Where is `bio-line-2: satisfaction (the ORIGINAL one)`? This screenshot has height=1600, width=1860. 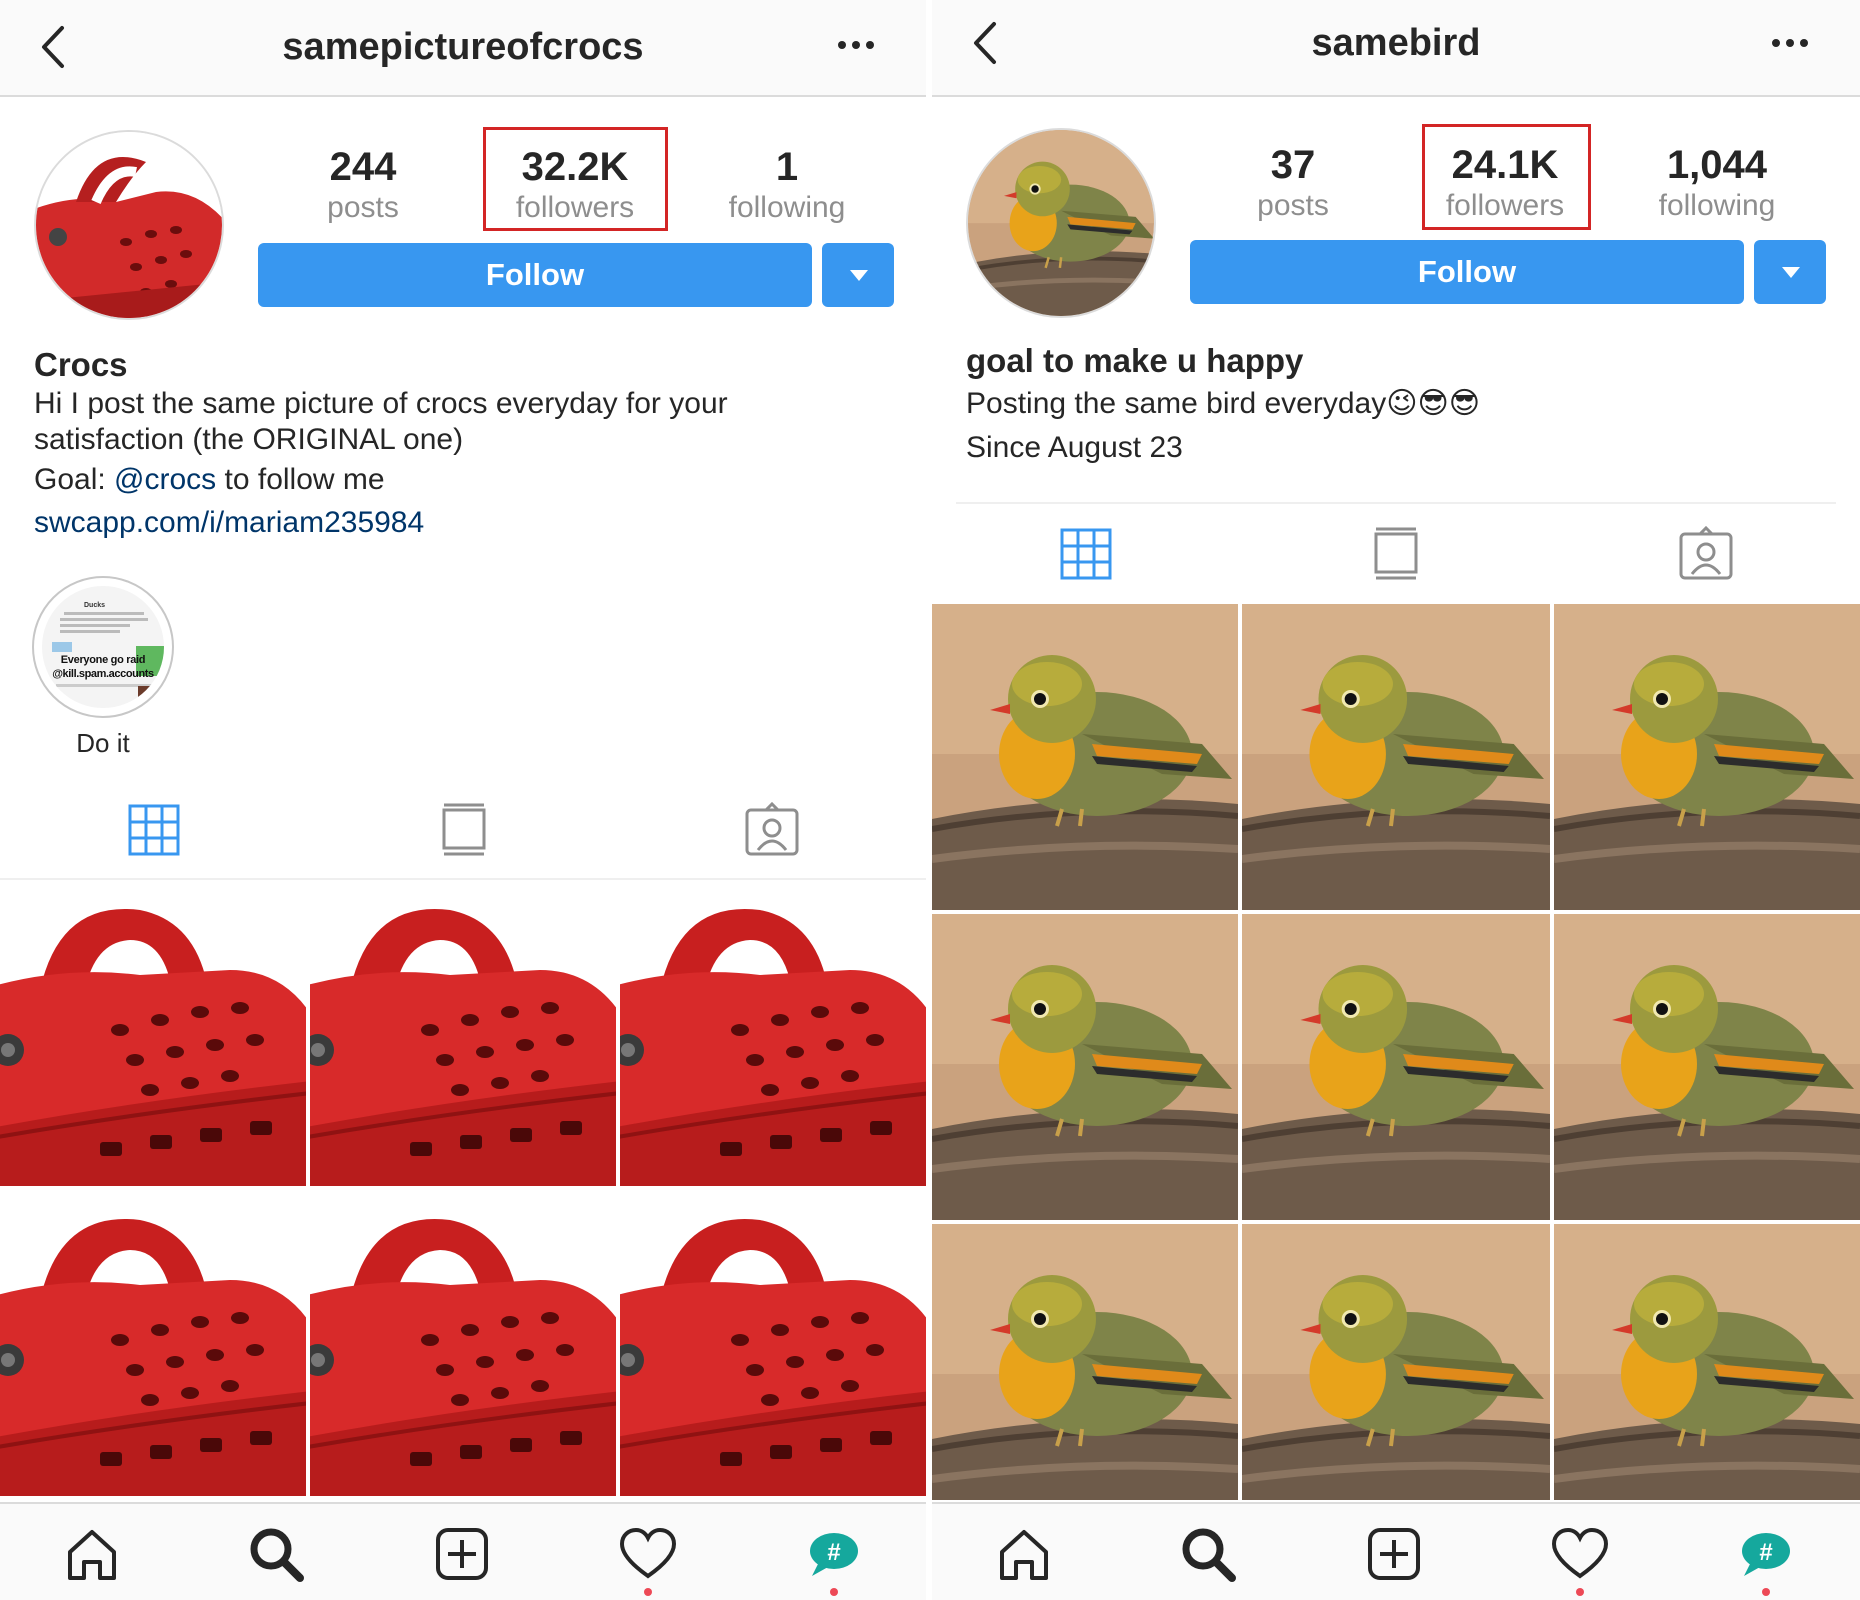
bio-line-2: satisfaction (the ORIGINAL one) is located at coordinates (249, 439).